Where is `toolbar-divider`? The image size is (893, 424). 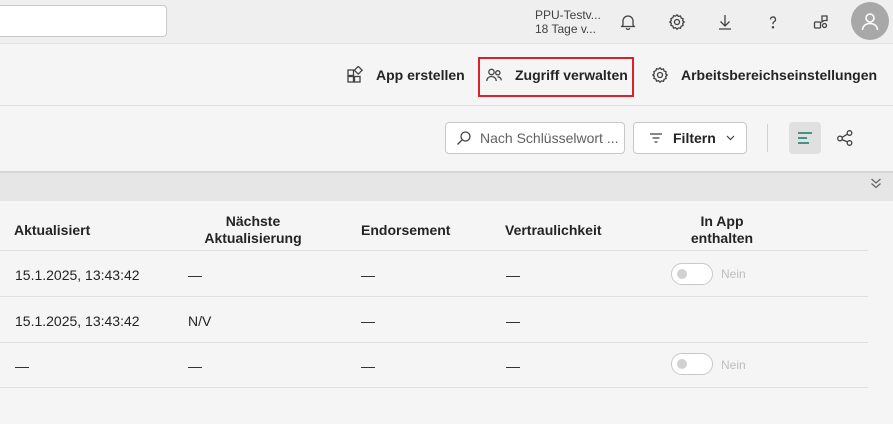 toolbar-divider is located at coordinates (767, 138).